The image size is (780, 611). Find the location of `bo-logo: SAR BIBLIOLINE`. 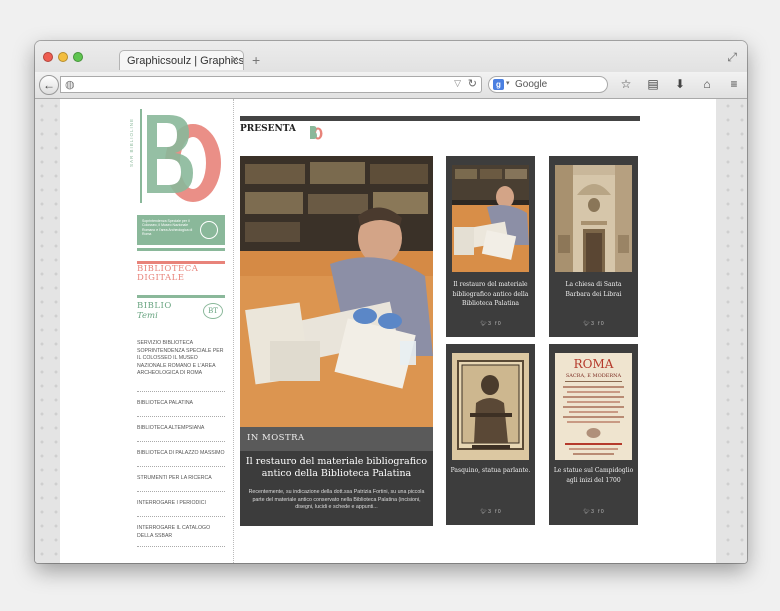

bo-logo: SAR BIBLIOLINE is located at coordinates (178, 156).